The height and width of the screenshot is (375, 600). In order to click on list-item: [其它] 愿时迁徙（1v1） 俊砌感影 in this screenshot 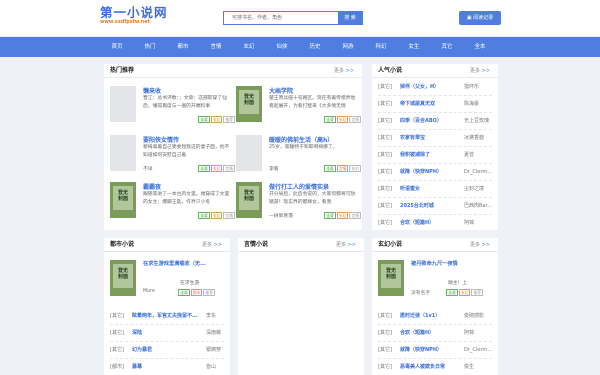, I will do `click(435, 316)`.